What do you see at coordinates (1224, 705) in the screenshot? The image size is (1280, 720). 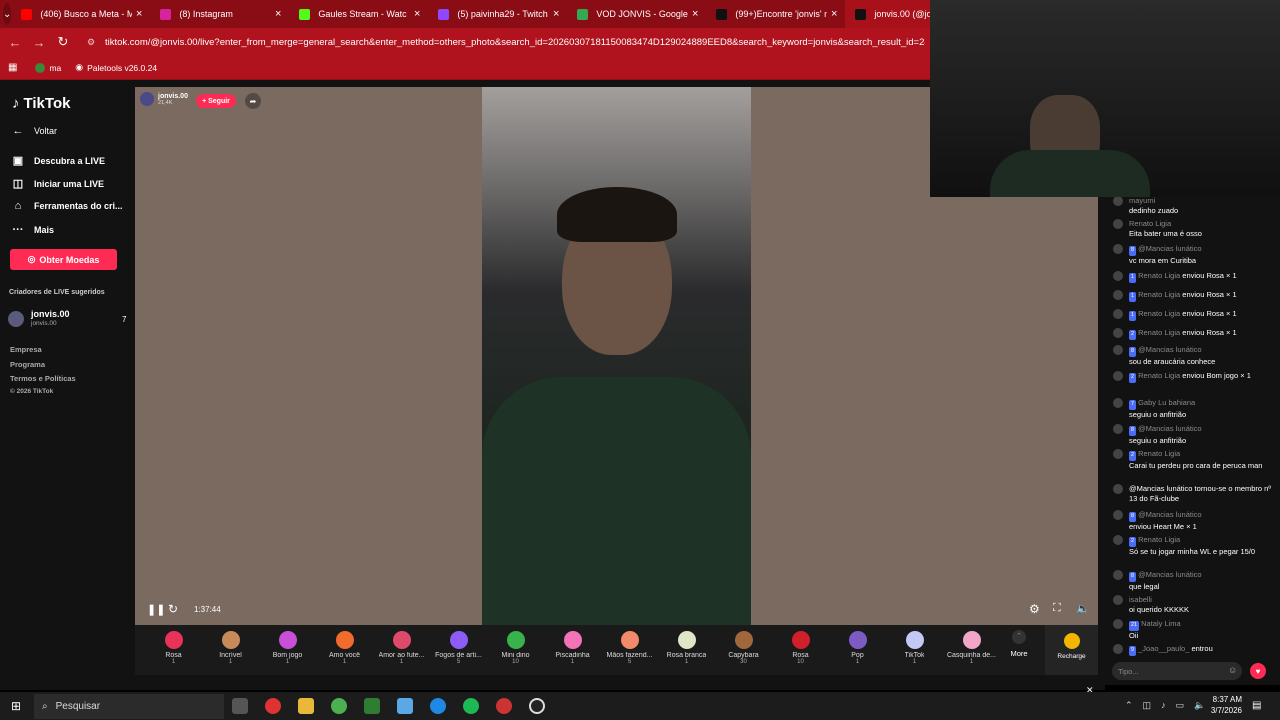 I see `clock: 8:37 AM 3/7/2026` at bounding box center [1224, 705].